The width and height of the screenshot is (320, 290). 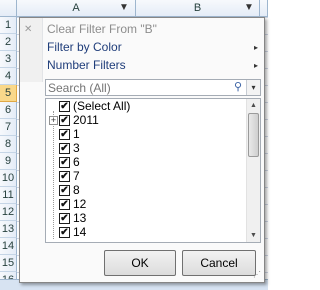 What do you see at coordinates (28, 29) in the screenshot?
I see `clear-filter-icon: ✕` at bounding box center [28, 29].